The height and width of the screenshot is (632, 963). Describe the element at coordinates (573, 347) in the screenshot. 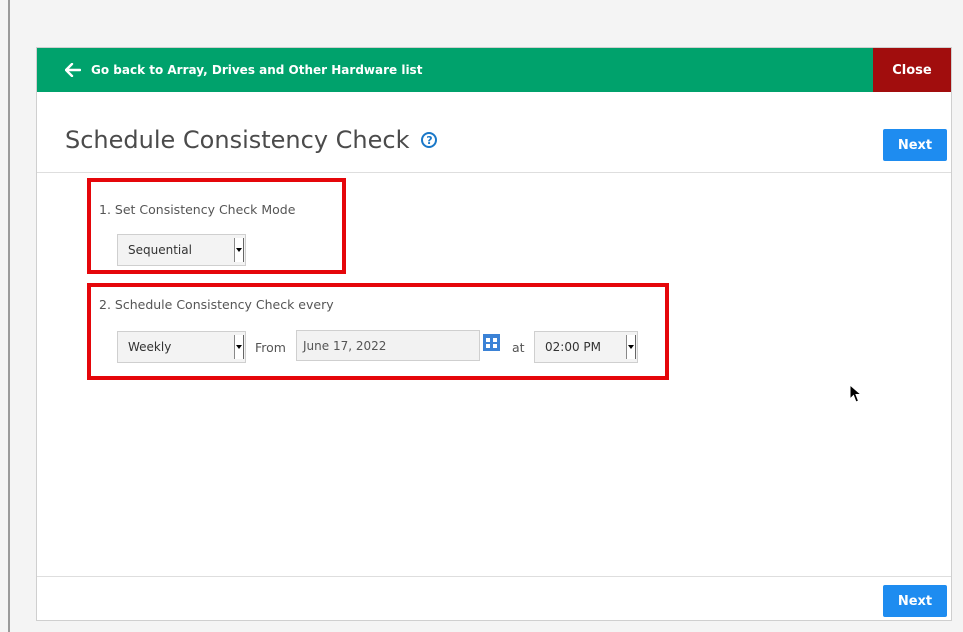

I see `time-select-value: 02:00 PM` at that location.